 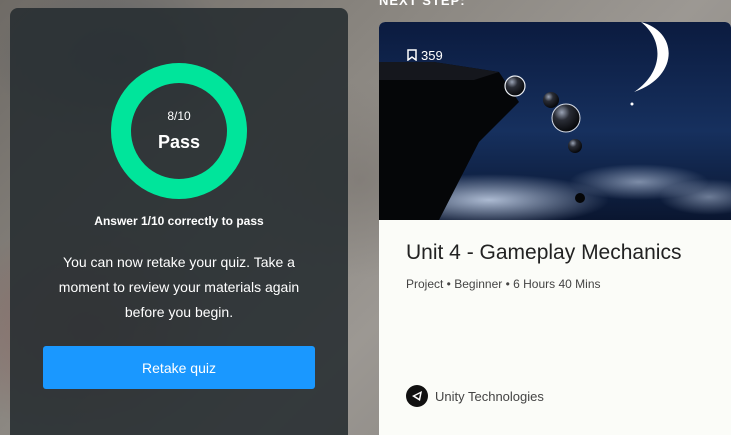 I want to click on bookmark-count-value: 359, so click(x=432, y=55).